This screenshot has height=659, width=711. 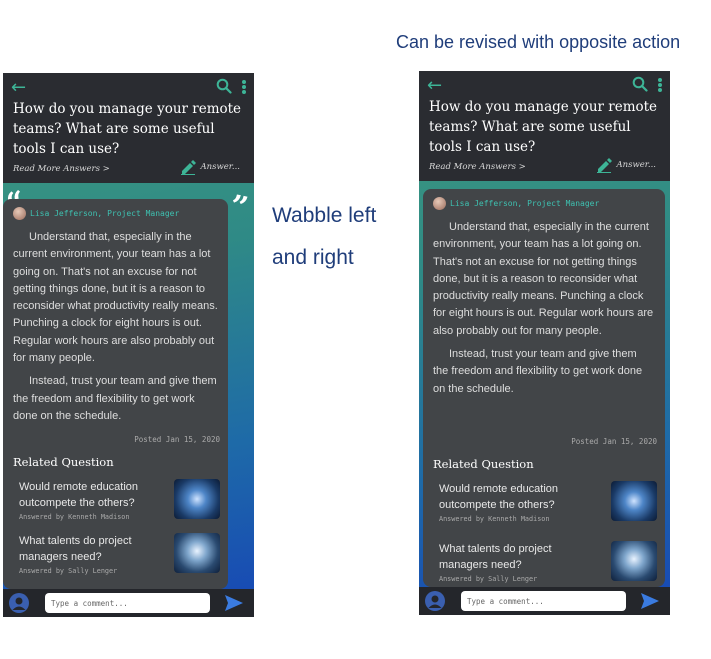 I want to click on caption-wabble-line1: Wabble left, so click(x=324, y=215).